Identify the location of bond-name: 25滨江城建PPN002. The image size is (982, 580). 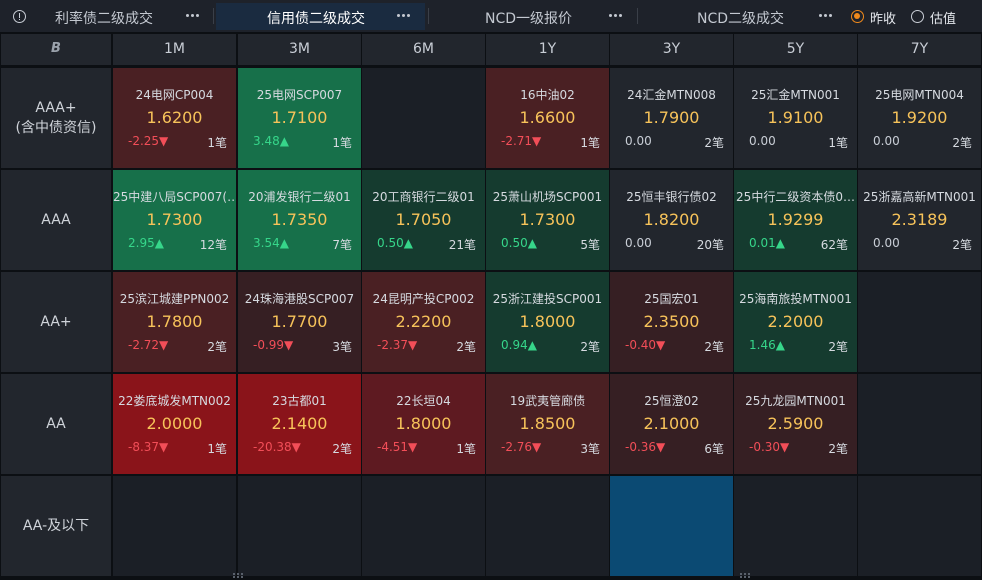
(174, 299).